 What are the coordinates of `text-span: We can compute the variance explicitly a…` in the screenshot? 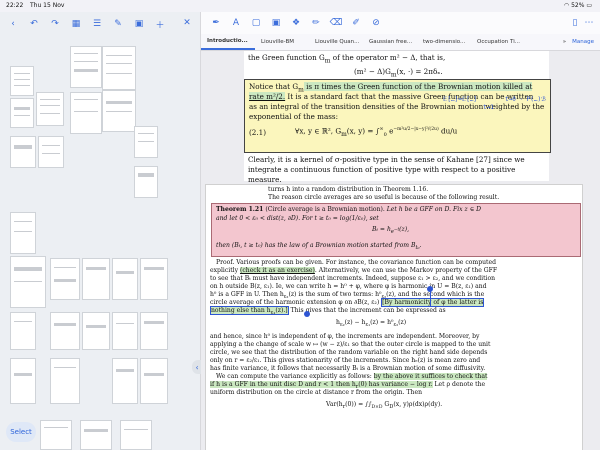 It's located at (295, 376).